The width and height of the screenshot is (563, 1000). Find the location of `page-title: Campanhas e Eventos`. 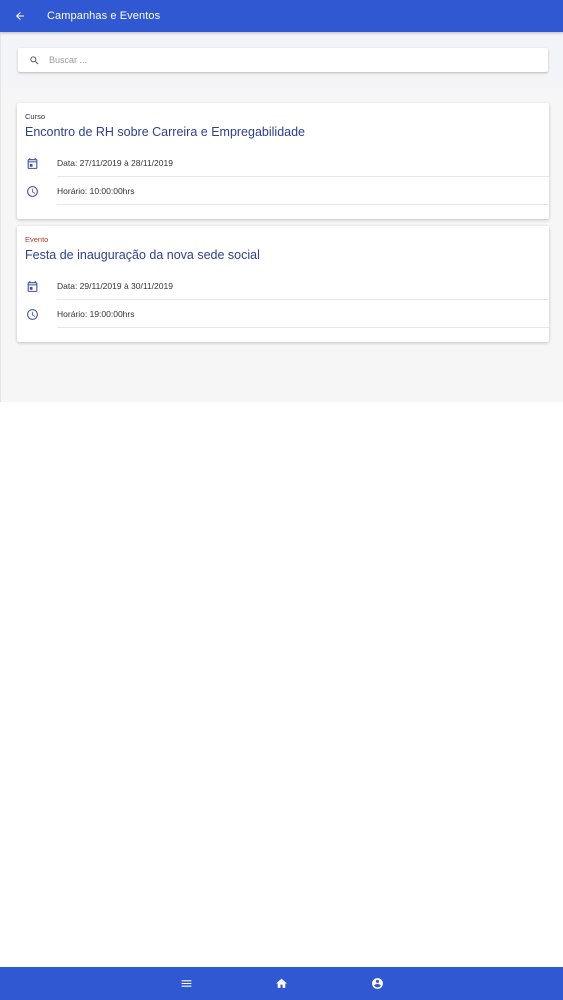

page-title: Campanhas e Eventos is located at coordinates (104, 16).